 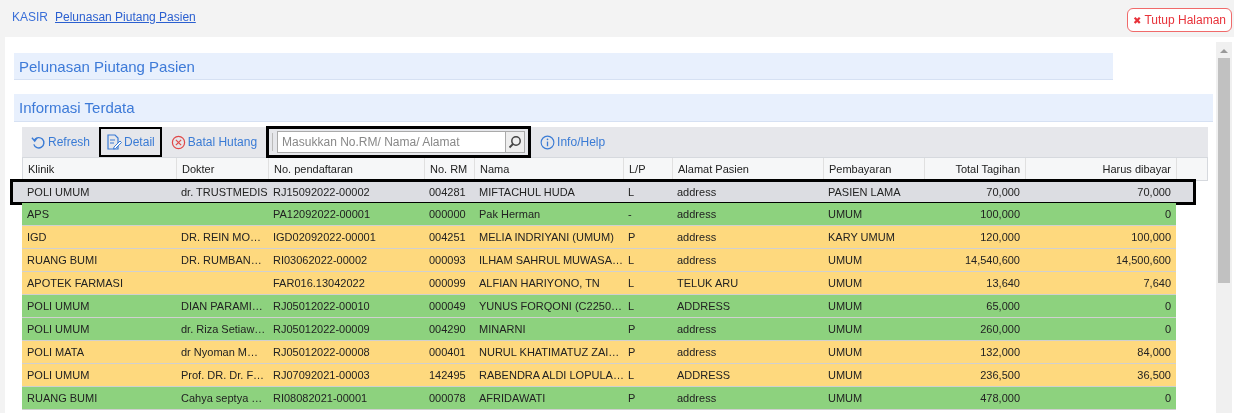 I want to click on table-cell-text: 84,000, so click(x=1154, y=352).